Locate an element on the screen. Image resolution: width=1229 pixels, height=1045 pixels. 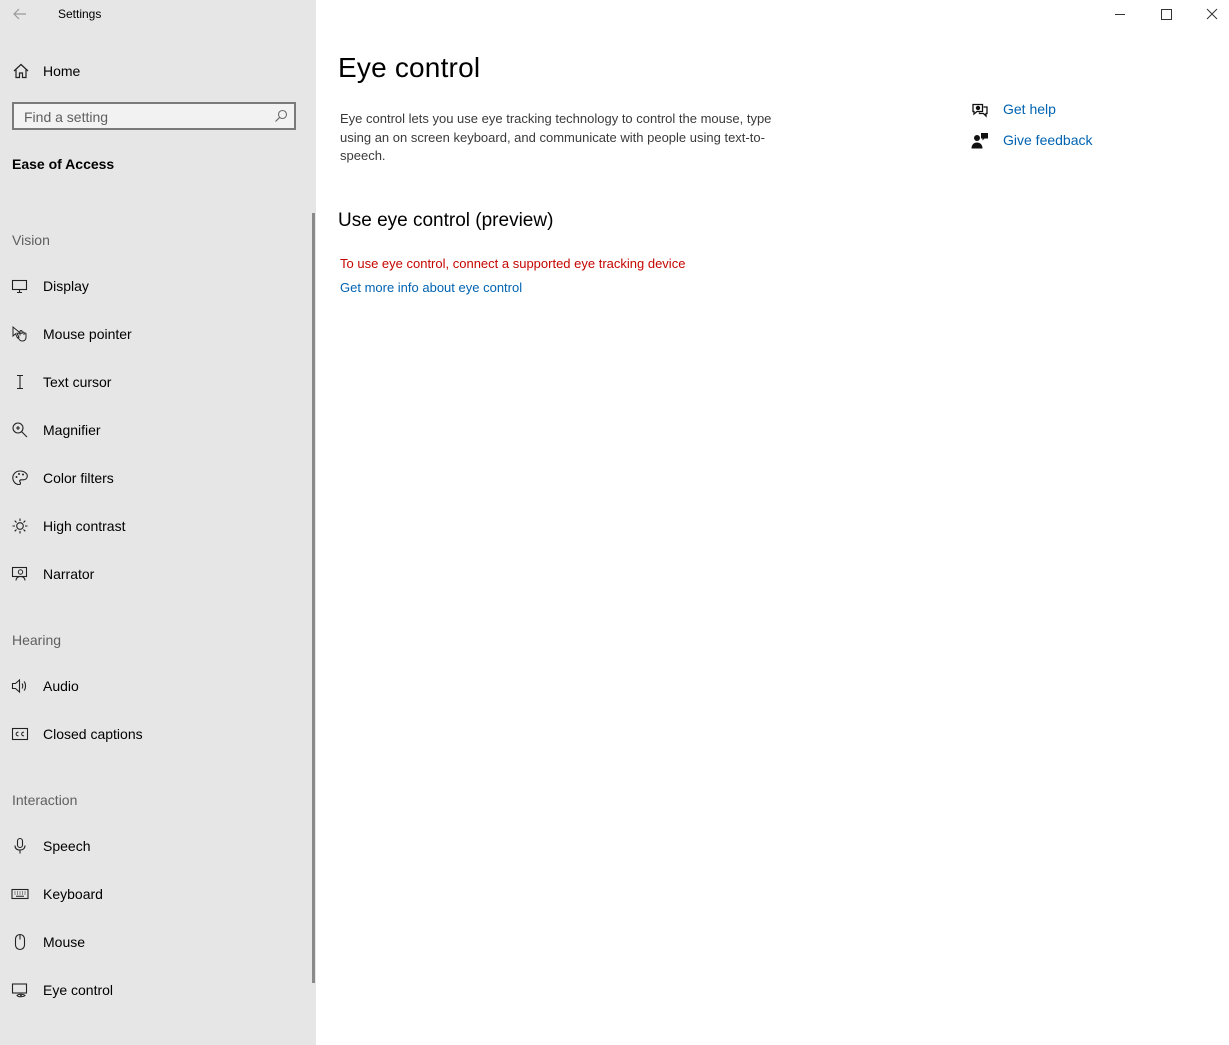
sidebar-item-speech: Speech is located at coordinates (155, 847).